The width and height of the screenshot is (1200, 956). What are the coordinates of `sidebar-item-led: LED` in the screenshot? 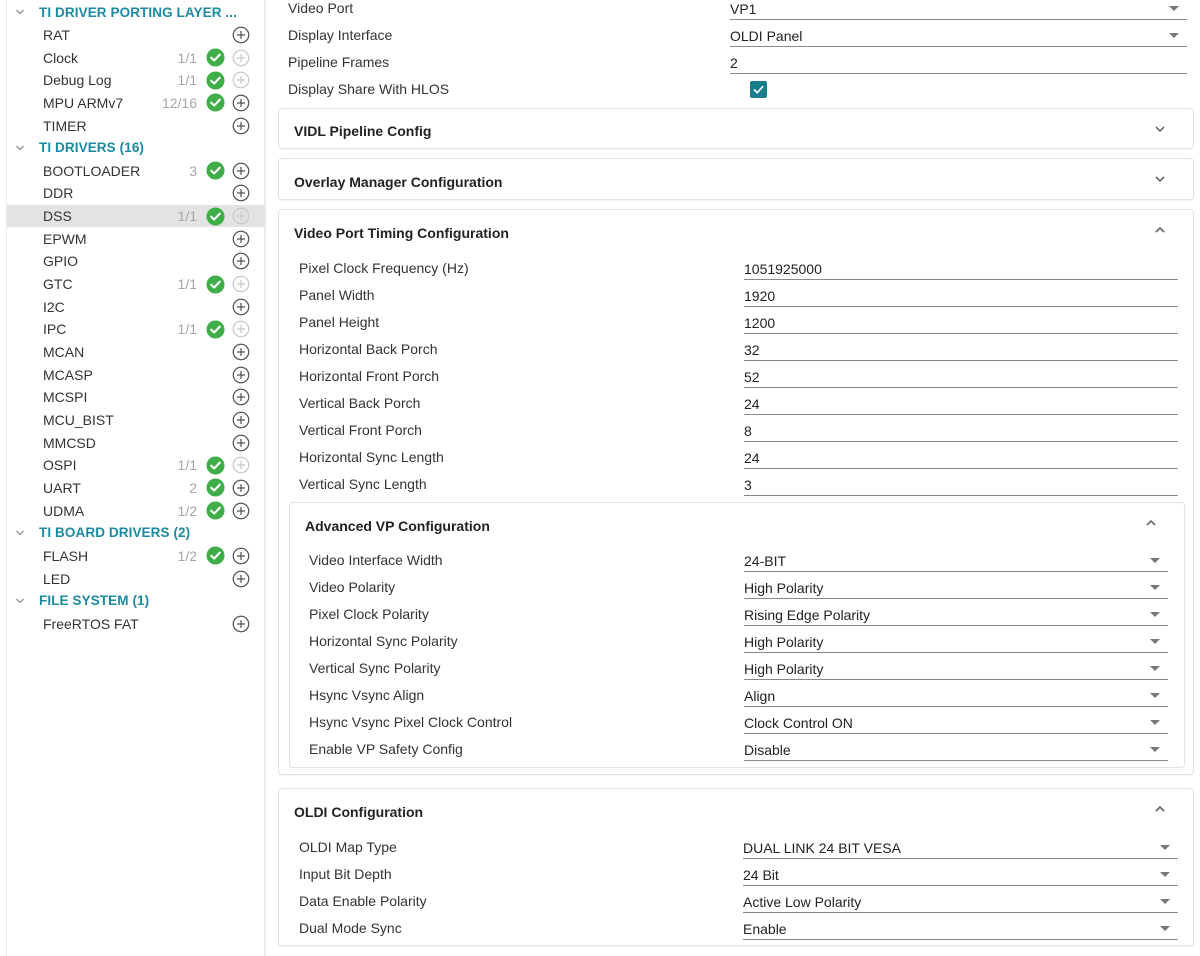 It's located at (136, 578).